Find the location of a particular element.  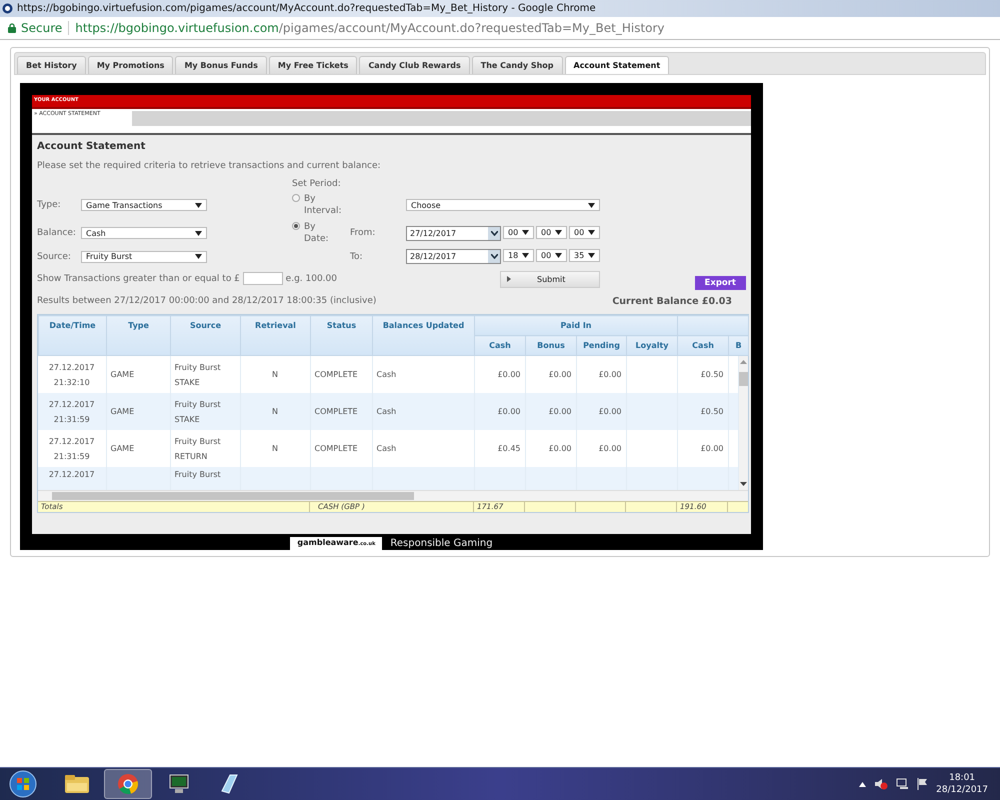

source-select: Fruity Burst is located at coordinates (144, 256).